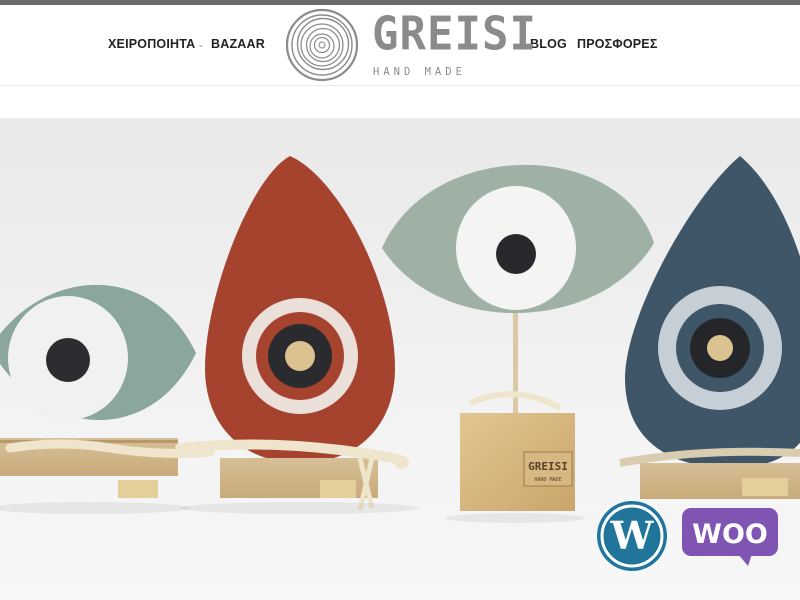 The image size is (800, 600). I want to click on nav-item-handmade-label: ΧΕΙΡΟΠΟΙΗΤΑ, so click(152, 44).